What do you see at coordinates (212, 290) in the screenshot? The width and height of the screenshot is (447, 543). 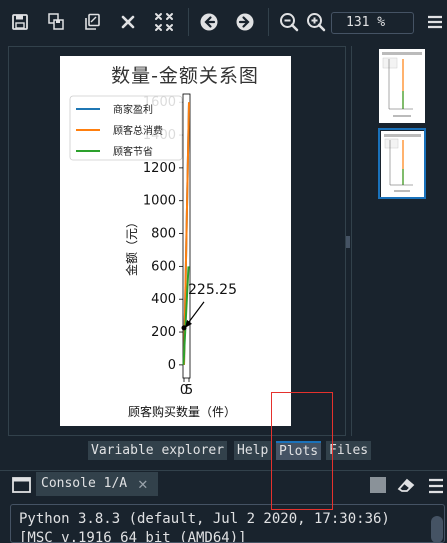 I see `annotation-label: 225.25` at bounding box center [212, 290].